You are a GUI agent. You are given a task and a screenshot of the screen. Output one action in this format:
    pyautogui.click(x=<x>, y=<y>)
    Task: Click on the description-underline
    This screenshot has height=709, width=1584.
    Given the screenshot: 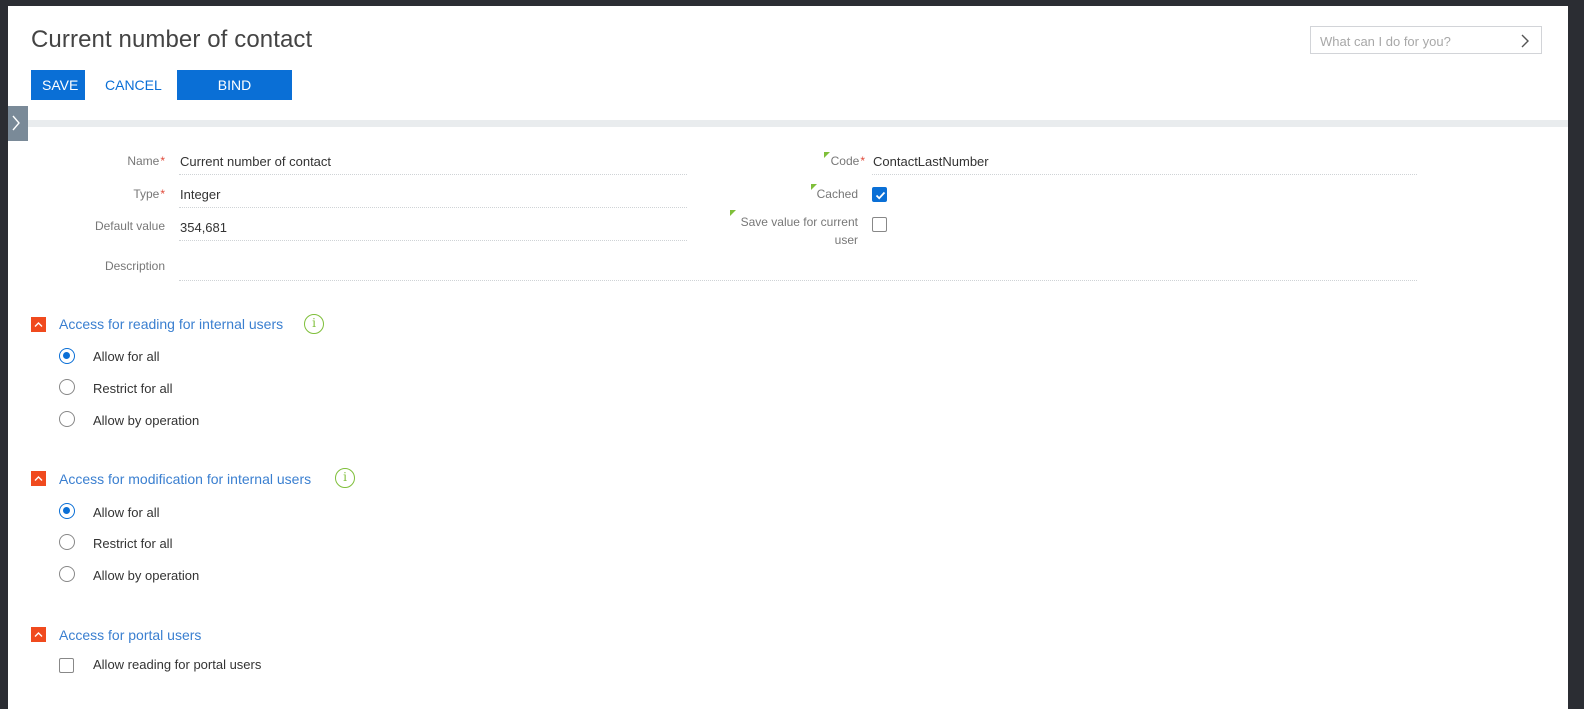 What is the action you would take?
    pyautogui.click(x=798, y=280)
    